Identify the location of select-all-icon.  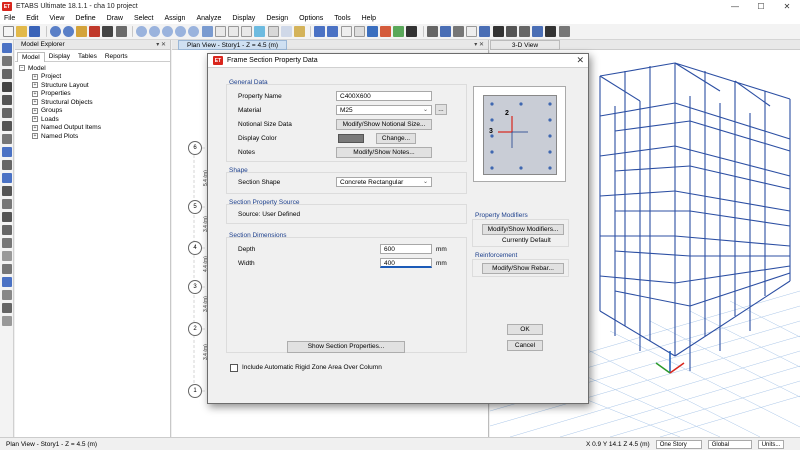
(7, 282).